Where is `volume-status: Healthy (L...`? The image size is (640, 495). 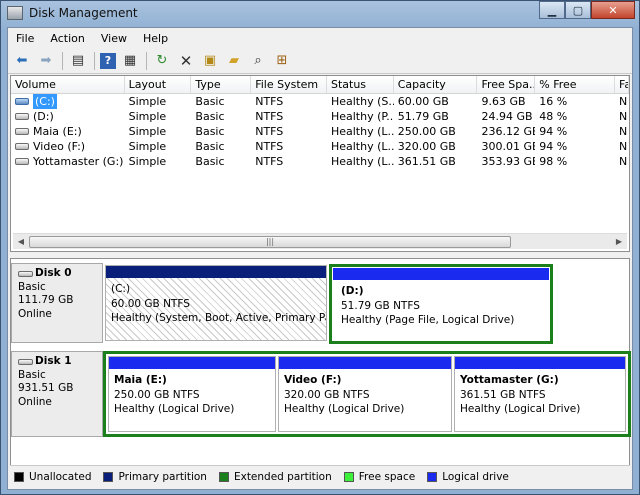 volume-status: Healthy (L... is located at coordinates (362, 146).